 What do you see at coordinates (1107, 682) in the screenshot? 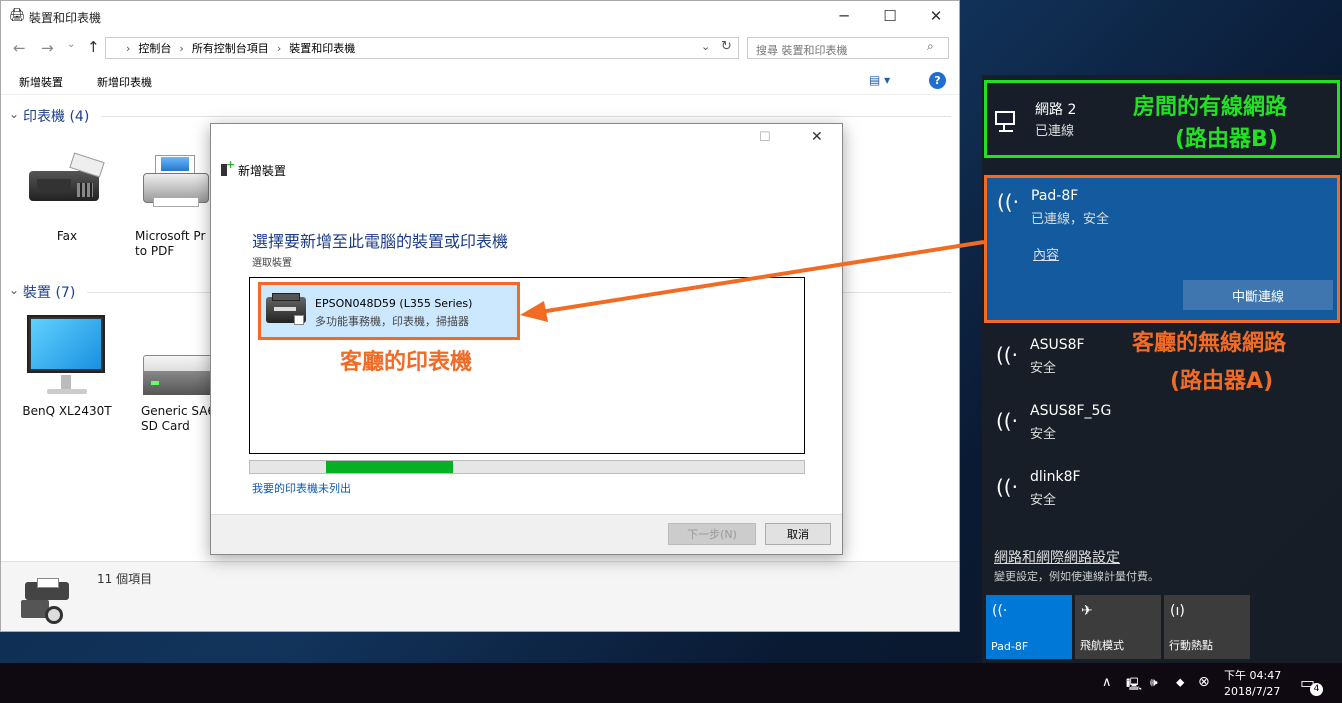
I see `chevron-up-icon: ∧` at bounding box center [1107, 682].